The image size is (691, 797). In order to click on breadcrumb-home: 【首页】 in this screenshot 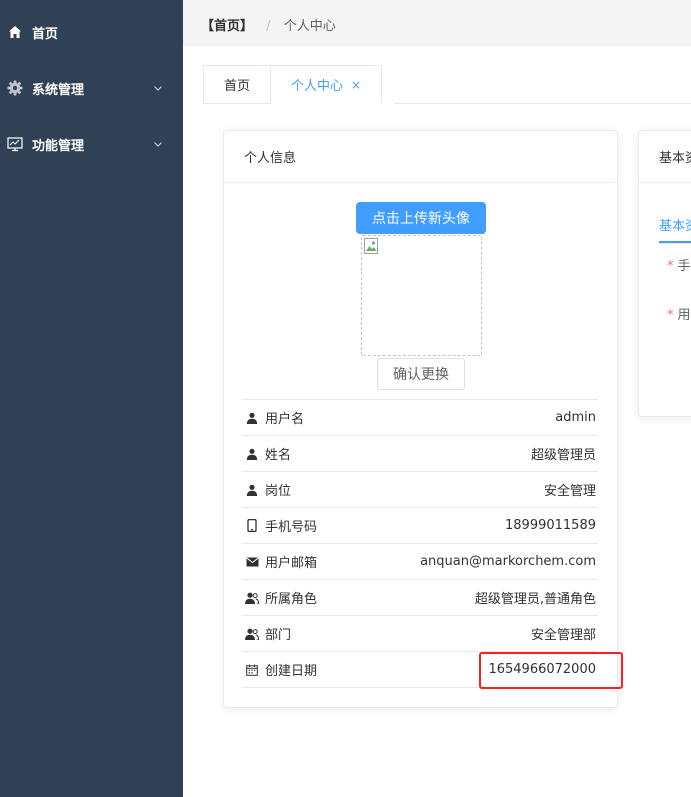, I will do `click(227, 26)`.